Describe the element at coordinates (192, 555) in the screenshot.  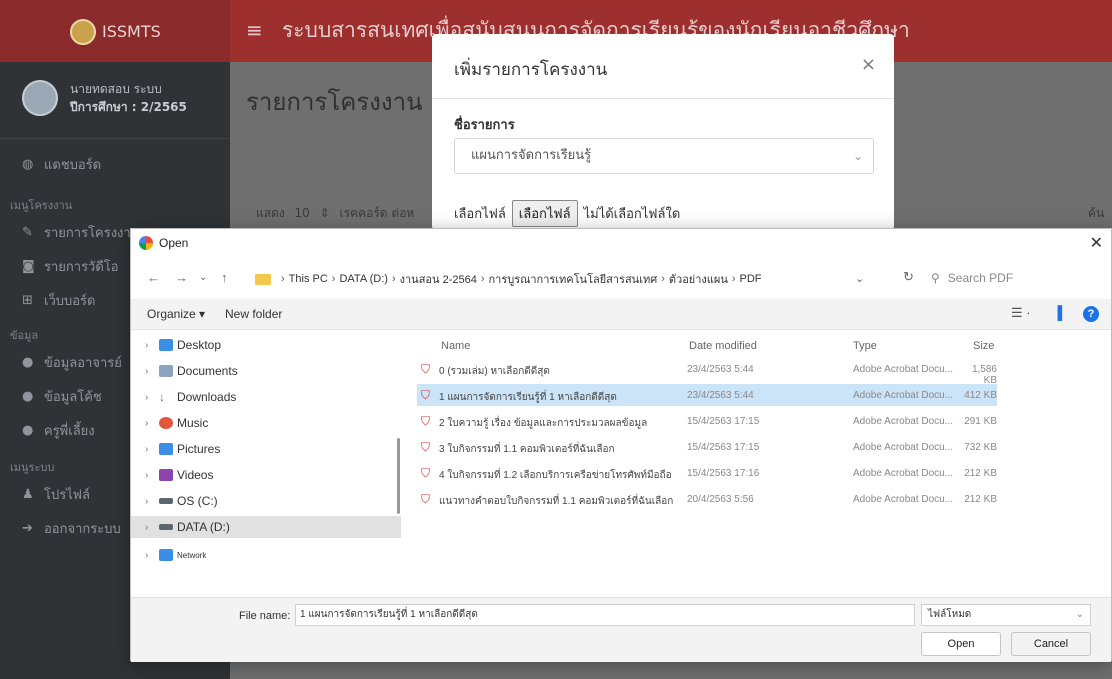
I see `nav-item-label: Network` at that location.